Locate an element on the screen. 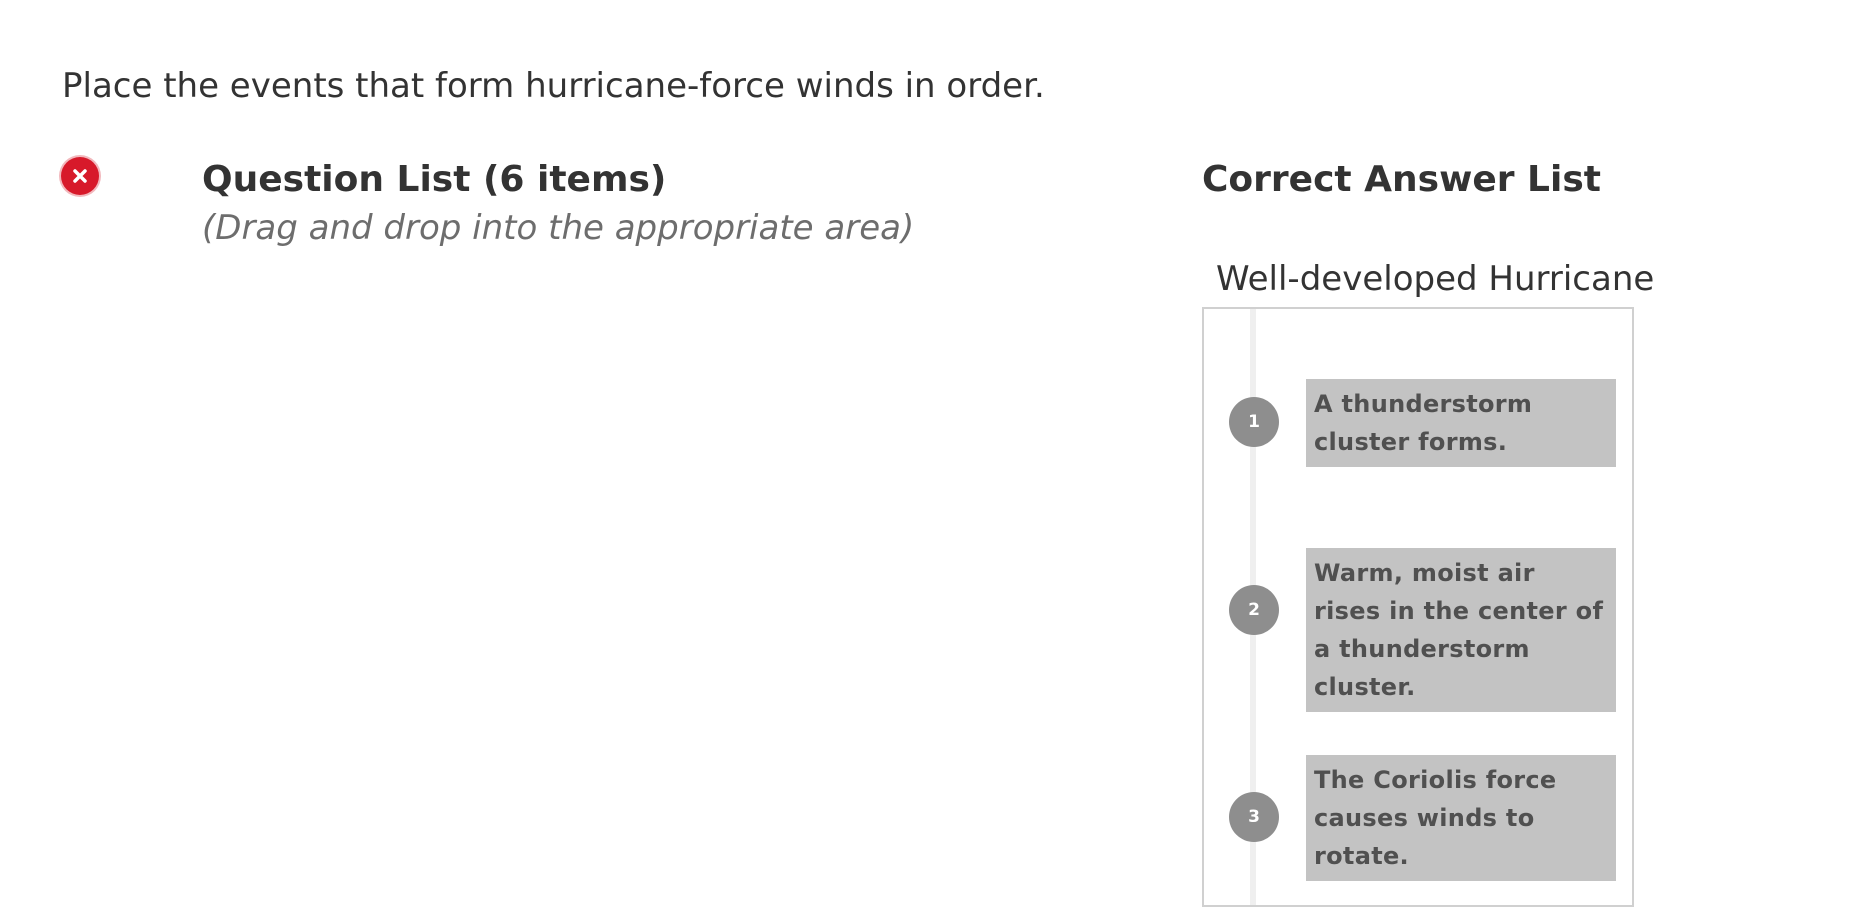 The image size is (1856, 907). correct-answer-list-title: Correct Answer List is located at coordinates (1401, 179).